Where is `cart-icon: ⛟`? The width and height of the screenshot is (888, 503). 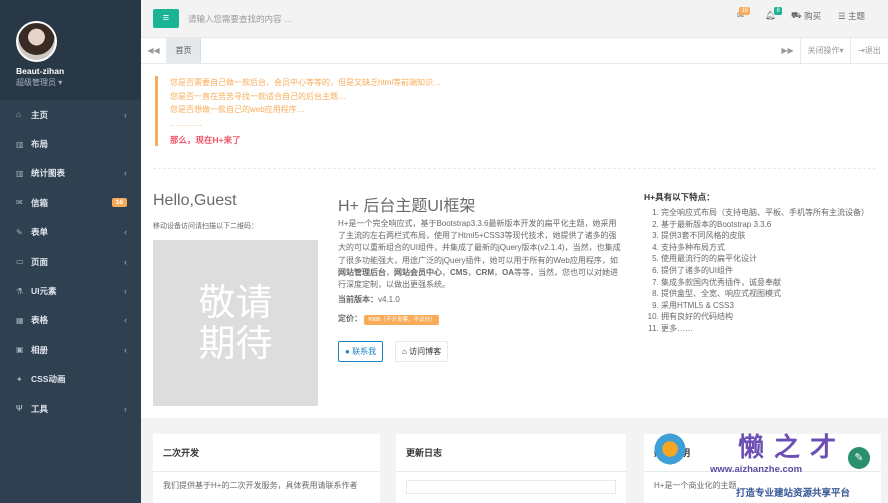 cart-icon: ⛟ is located at coordinates (796, 15).